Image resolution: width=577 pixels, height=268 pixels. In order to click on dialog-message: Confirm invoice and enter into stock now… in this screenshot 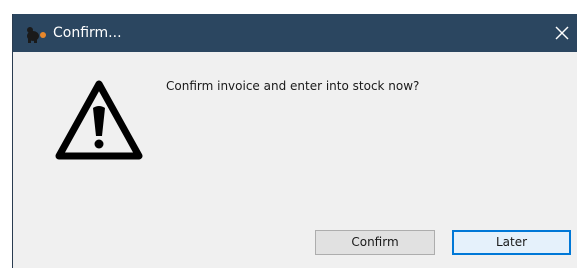, I will do `click(293, 86)`.